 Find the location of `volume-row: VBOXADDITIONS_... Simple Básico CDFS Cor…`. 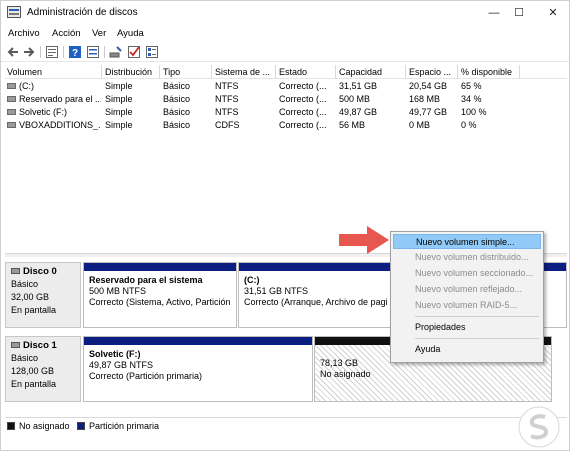

volume-row: VBOXADDITIONS_... Simple Básico CDFS Cor… is located at coordinates (286, 125).